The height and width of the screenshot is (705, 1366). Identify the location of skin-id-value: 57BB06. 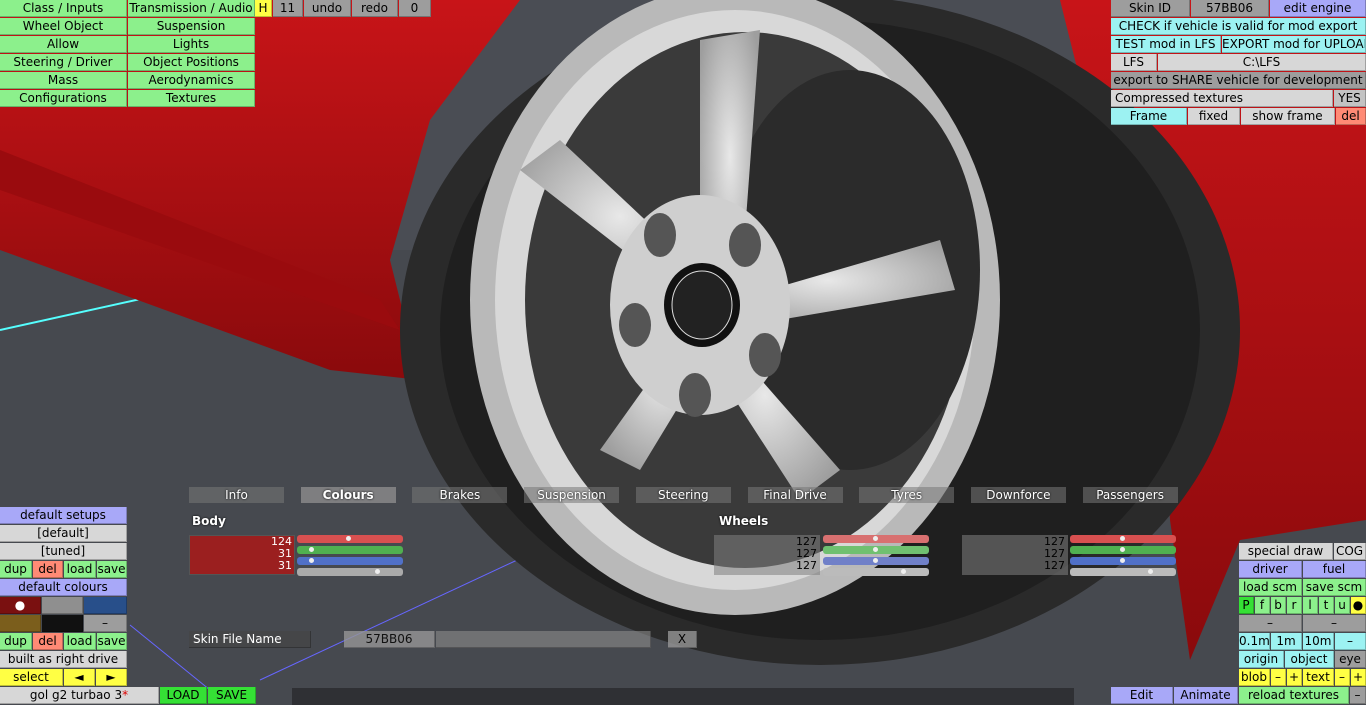
(1230, 8).